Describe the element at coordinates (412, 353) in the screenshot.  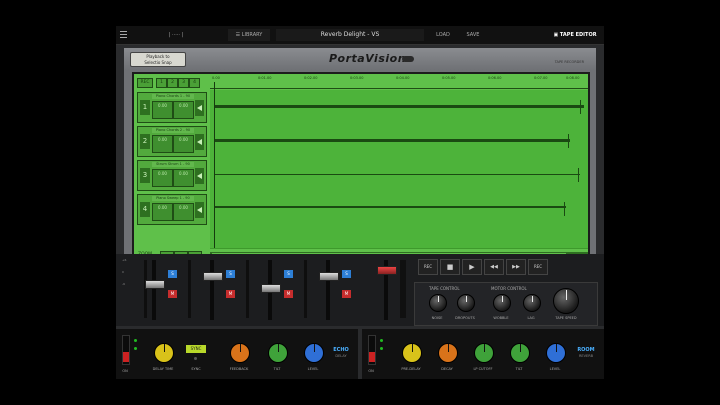
I see `pre-delay-knob` at that location.